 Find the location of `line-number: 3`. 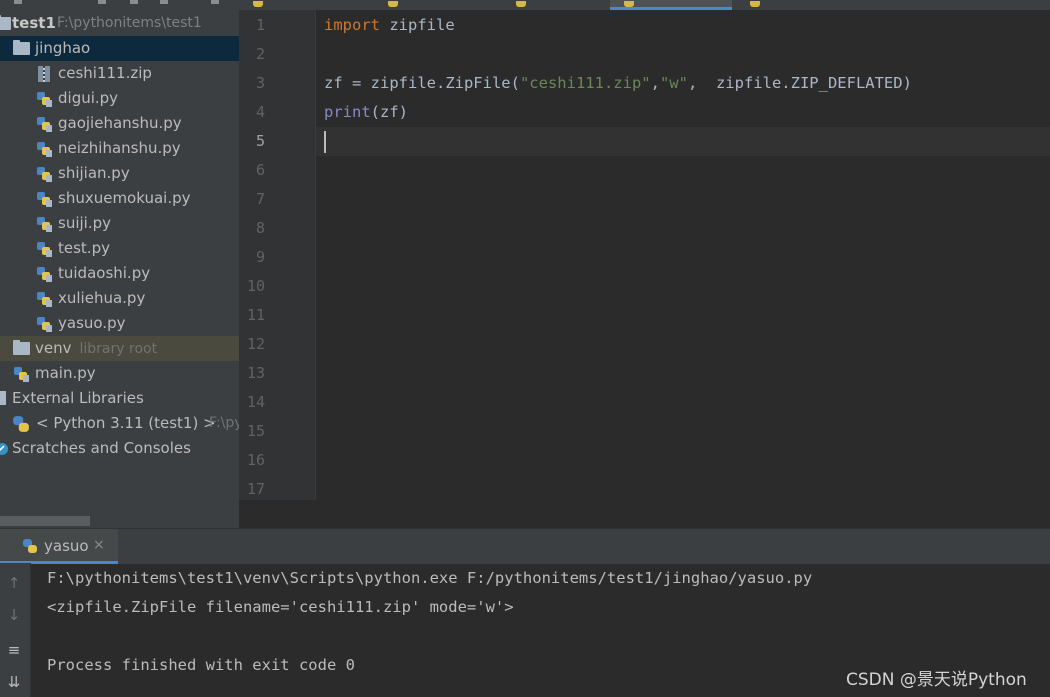

line-number: 3 is located at coordinates (260, 83).